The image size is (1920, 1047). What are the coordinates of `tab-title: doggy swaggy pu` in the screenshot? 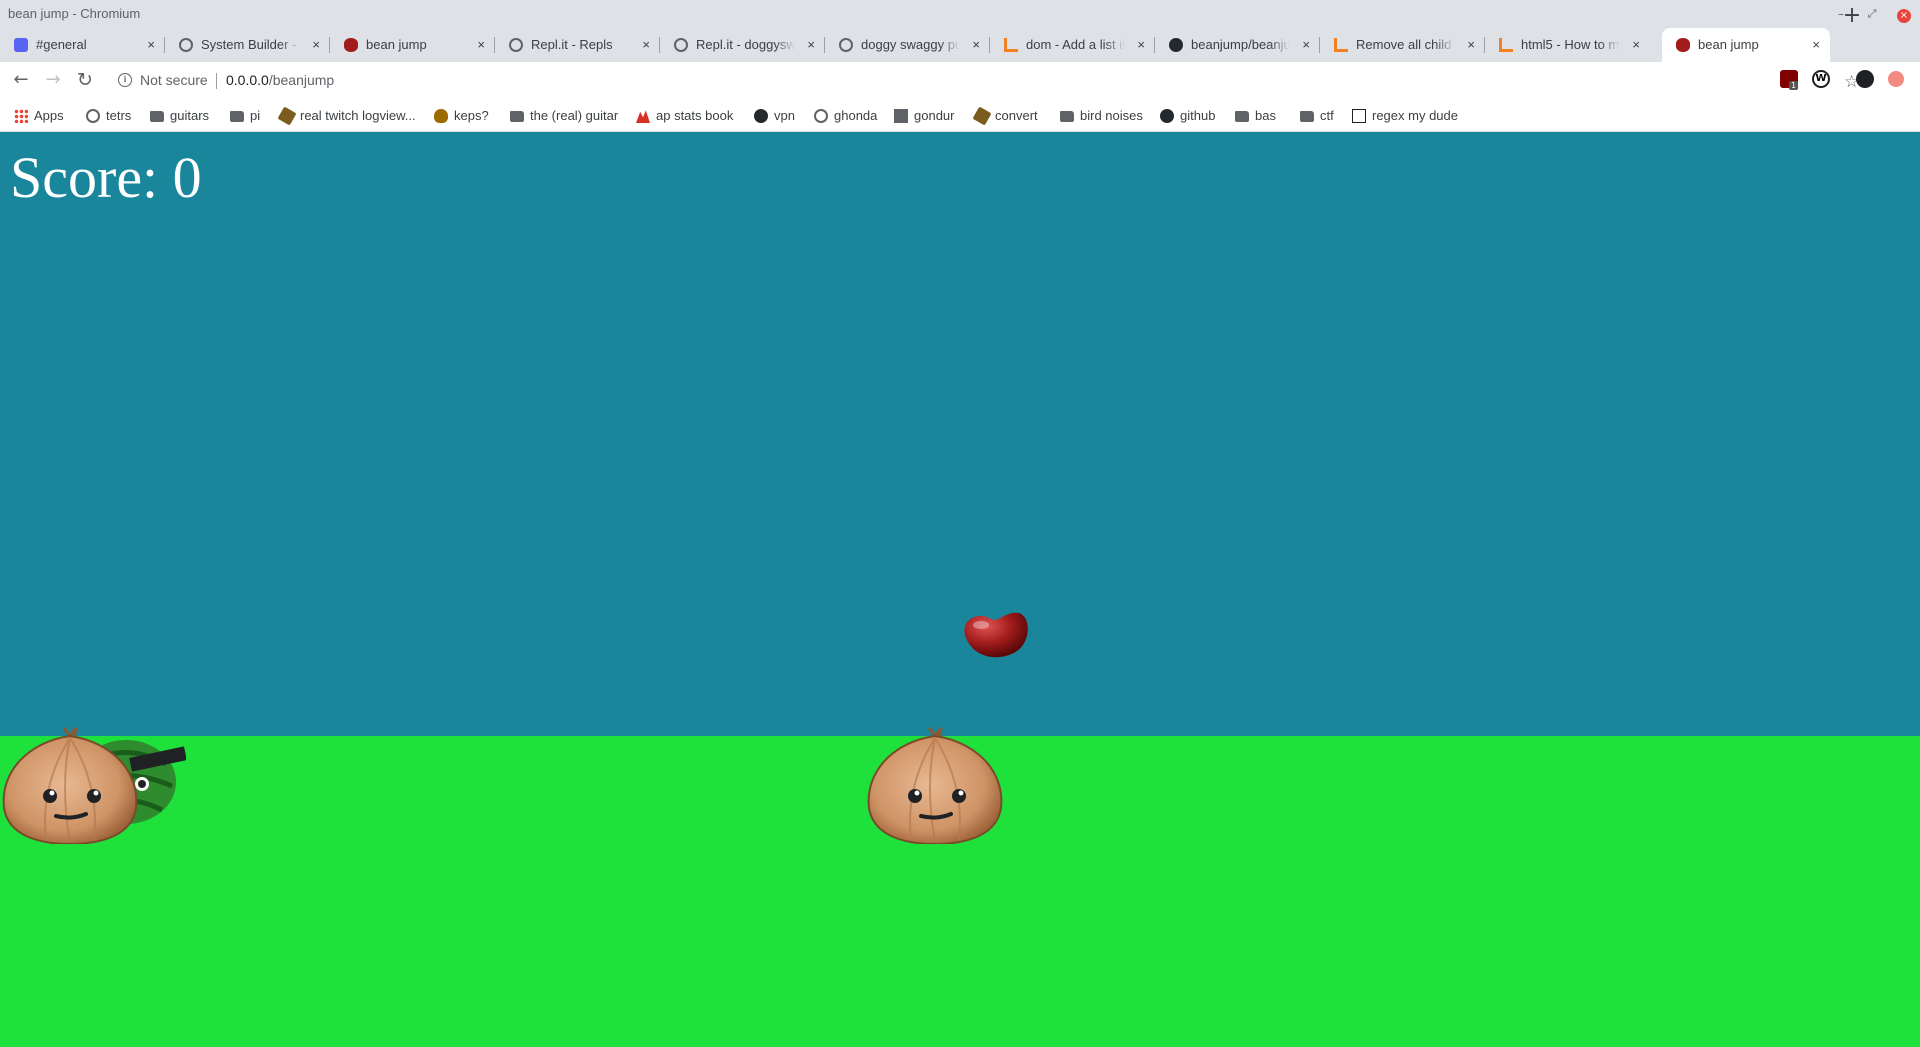 It's located at (910, 44).